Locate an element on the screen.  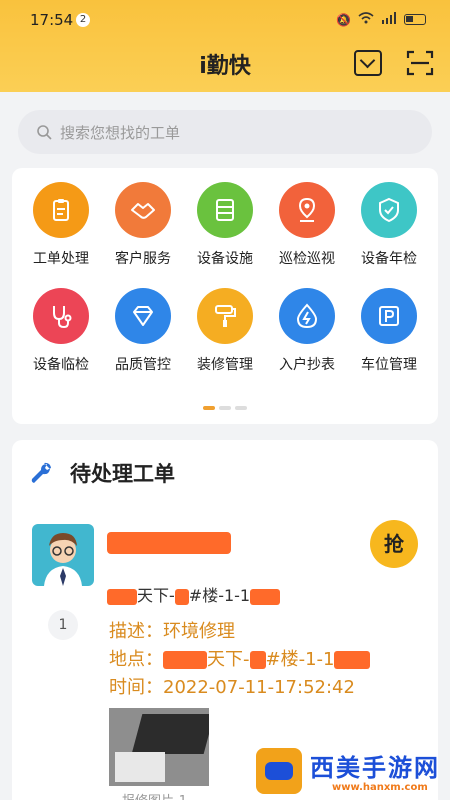
address-text-part: 天下- is located at coordinates (228, 659).